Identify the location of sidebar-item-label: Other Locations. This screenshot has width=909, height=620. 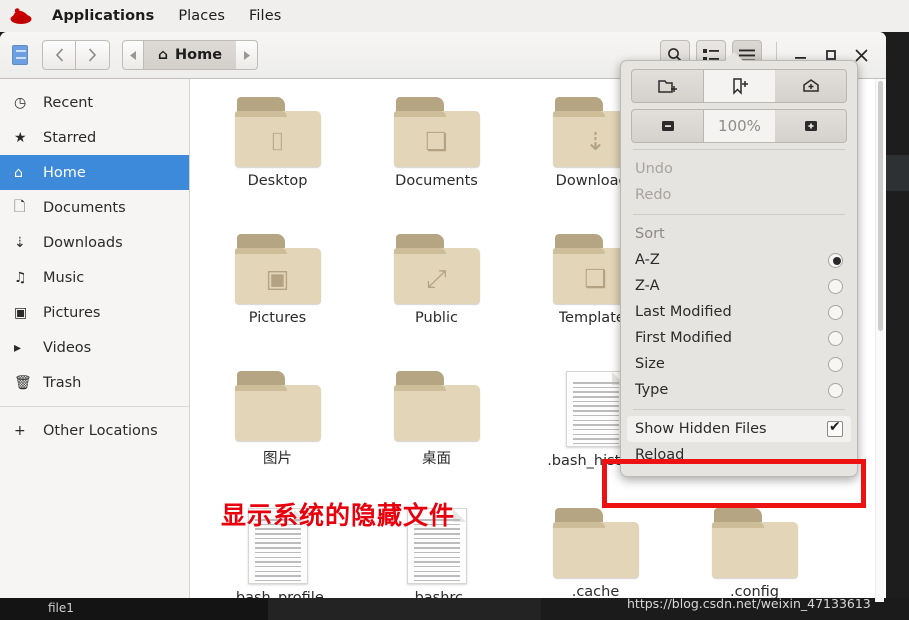
(100, 430).